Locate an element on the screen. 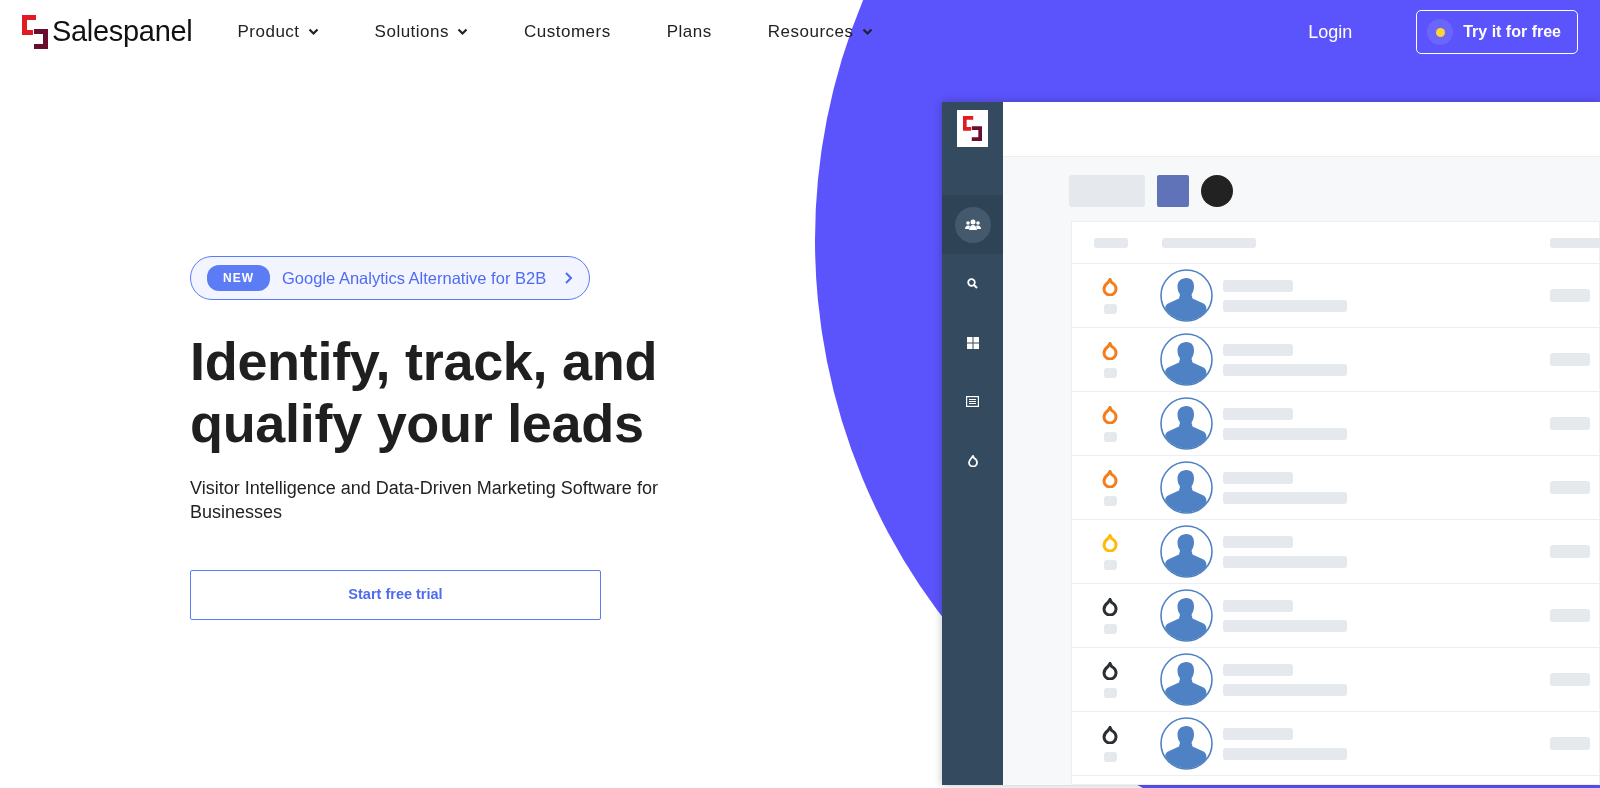  nav-link: Customers is located at coordinates (567, 32).